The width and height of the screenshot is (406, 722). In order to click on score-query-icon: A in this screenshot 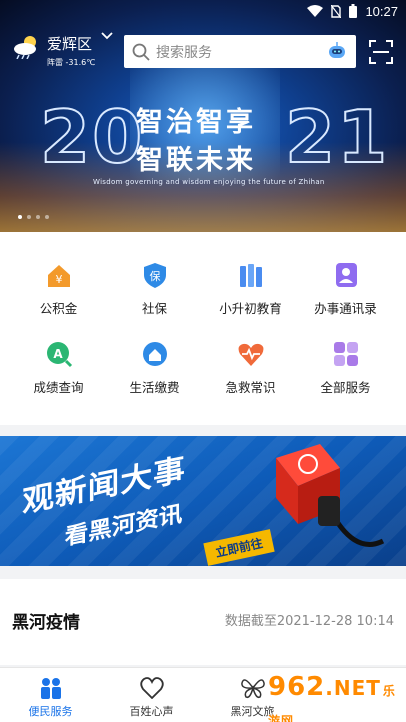, I will do `click(59, 354)`.